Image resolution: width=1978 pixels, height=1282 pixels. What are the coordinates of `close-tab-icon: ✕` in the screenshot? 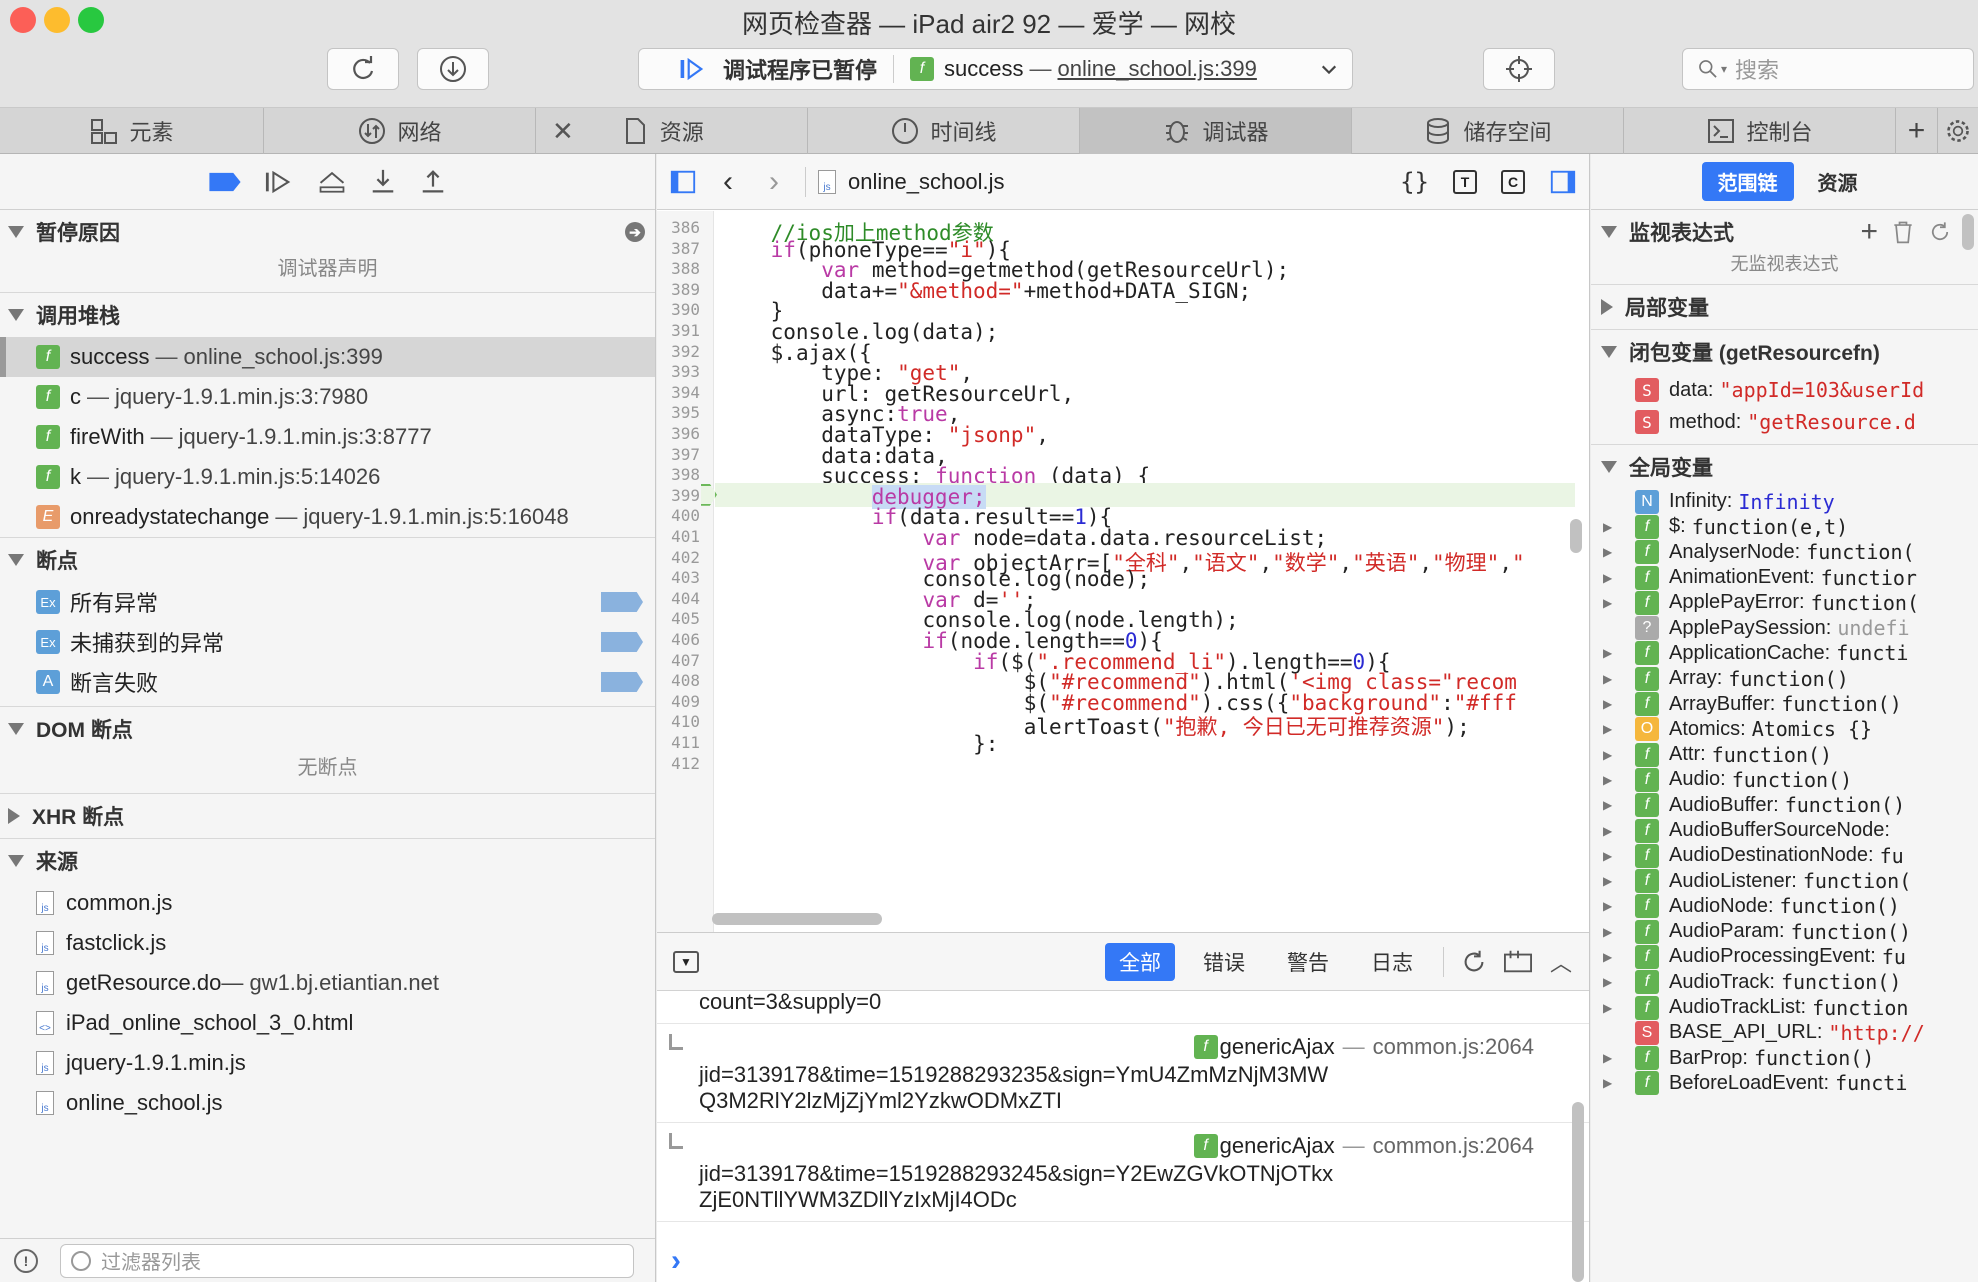 It's located at (563, 131).